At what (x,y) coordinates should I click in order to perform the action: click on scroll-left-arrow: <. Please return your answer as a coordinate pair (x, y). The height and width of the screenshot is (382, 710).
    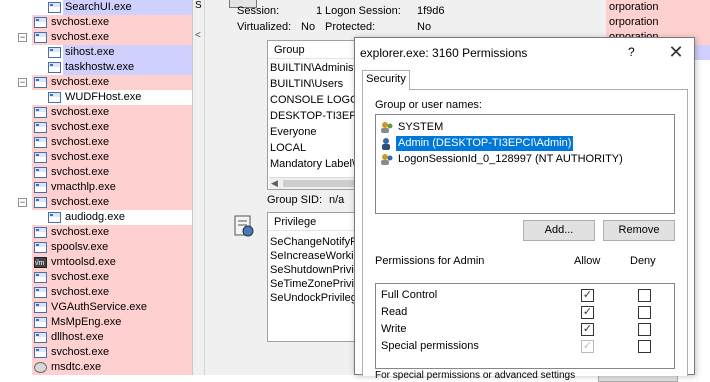
    Looking at the image, I should click on (198, 35).